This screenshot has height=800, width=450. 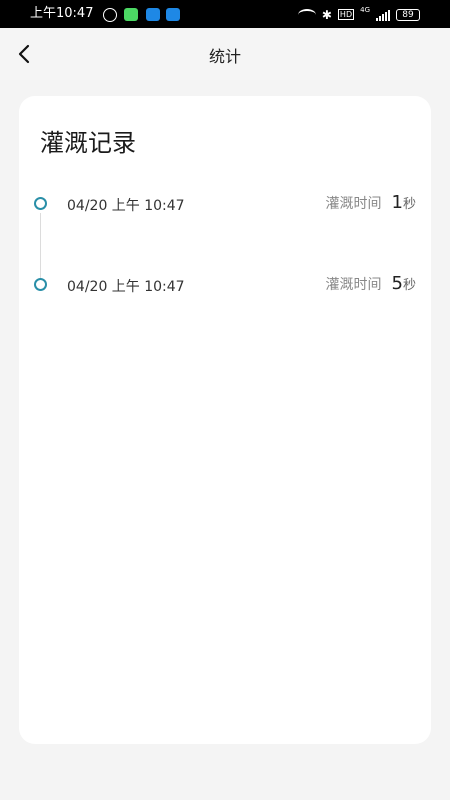 I want to click on wifi-icon, so click(x=306, y=14).